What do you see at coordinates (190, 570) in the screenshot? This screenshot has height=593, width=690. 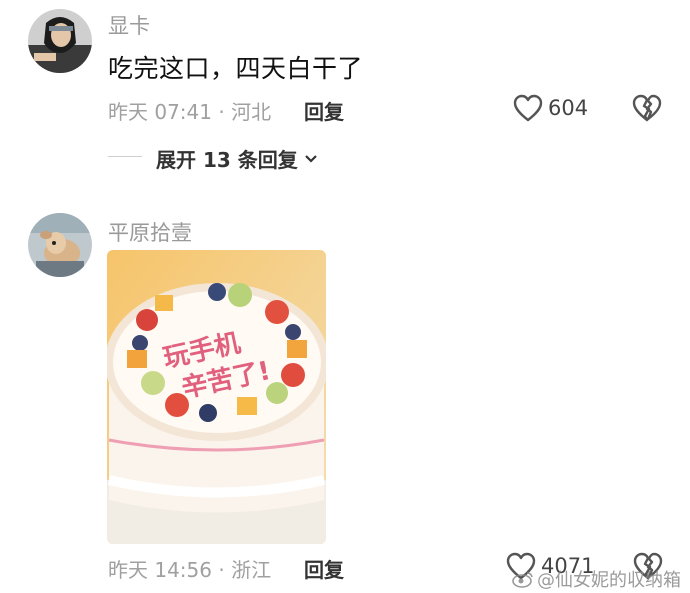 I see `comment-time-location: 昨天 14:56 · 浙江` at bounding box center [190, 570].